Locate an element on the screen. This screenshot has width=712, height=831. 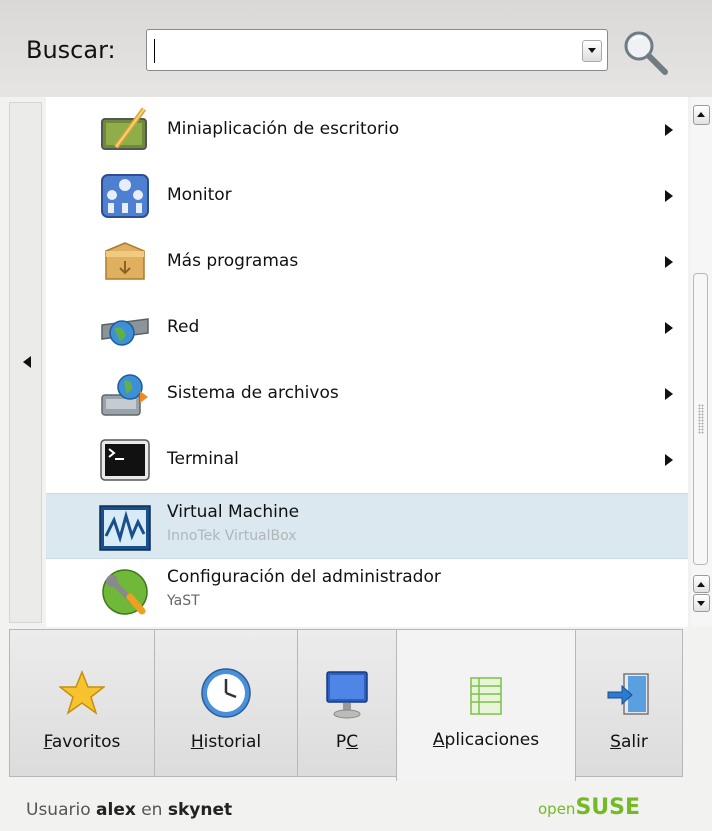
tab-computer: PC is located at coordinates (347, 703).